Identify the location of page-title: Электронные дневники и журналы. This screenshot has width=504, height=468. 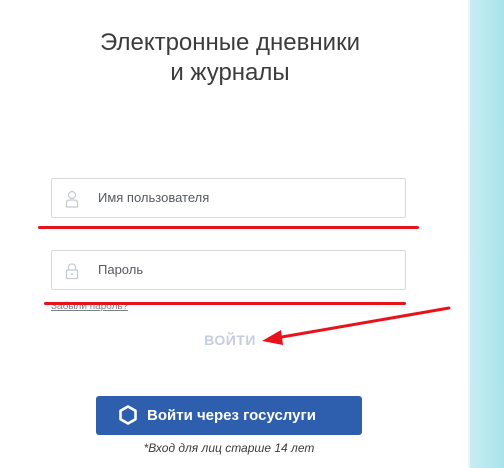
(230, 58).